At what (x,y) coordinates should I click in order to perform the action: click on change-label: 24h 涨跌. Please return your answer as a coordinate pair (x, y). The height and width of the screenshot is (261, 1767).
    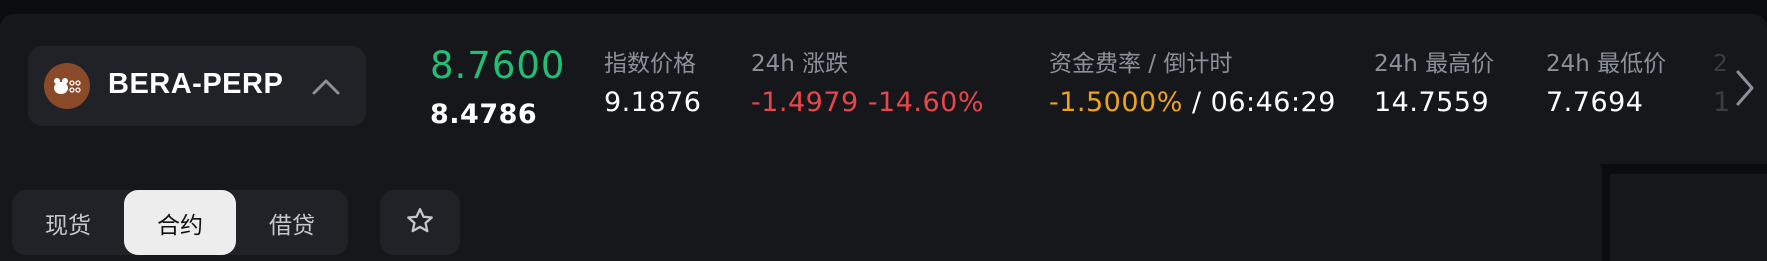
    Looking at the image, I should click on (800, 64).